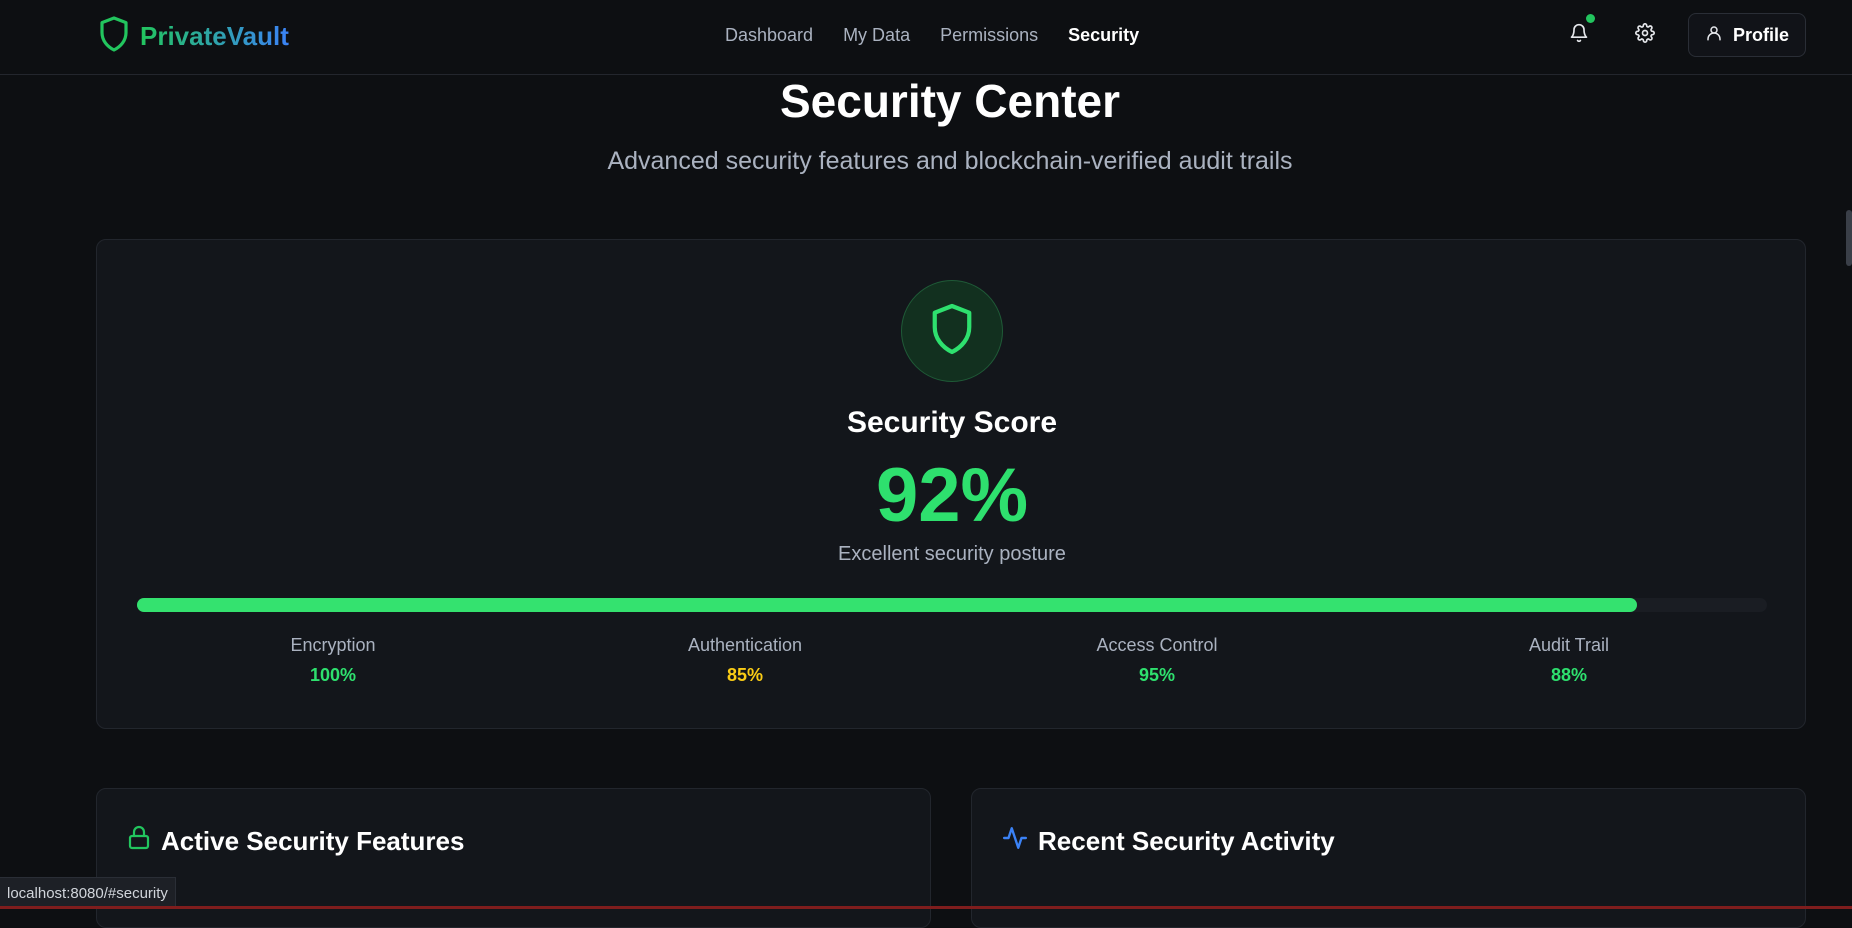  What do you see at coordinates (745, 660) in the screenshot?
I see `metric-authentication: Authentication 85%` at bounding box center [745, 660].